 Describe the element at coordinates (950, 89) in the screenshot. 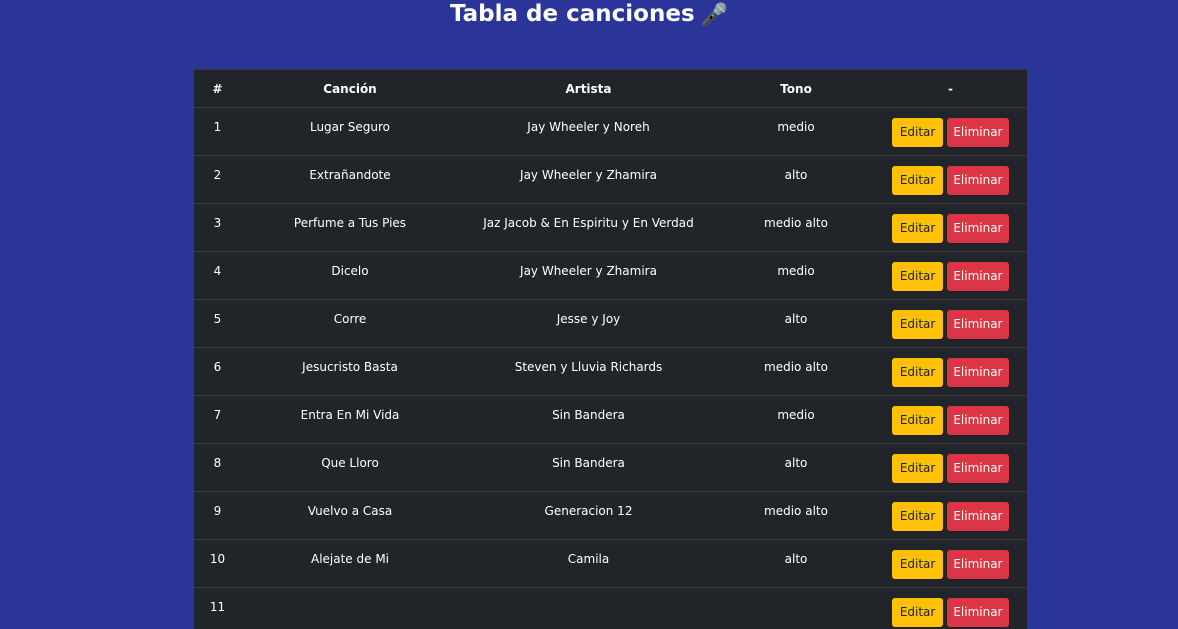

I see `column-header-actions: -` at that location.